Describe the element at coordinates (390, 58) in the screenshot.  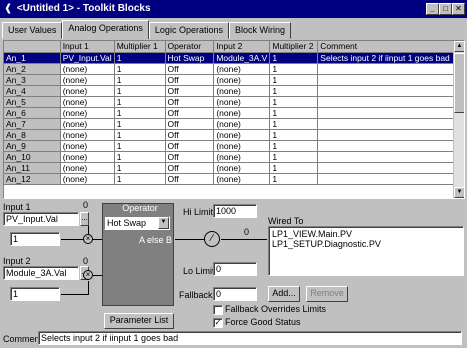
I see `table-cell: Selects input 2 if iinput 1 goes bad` at that location.